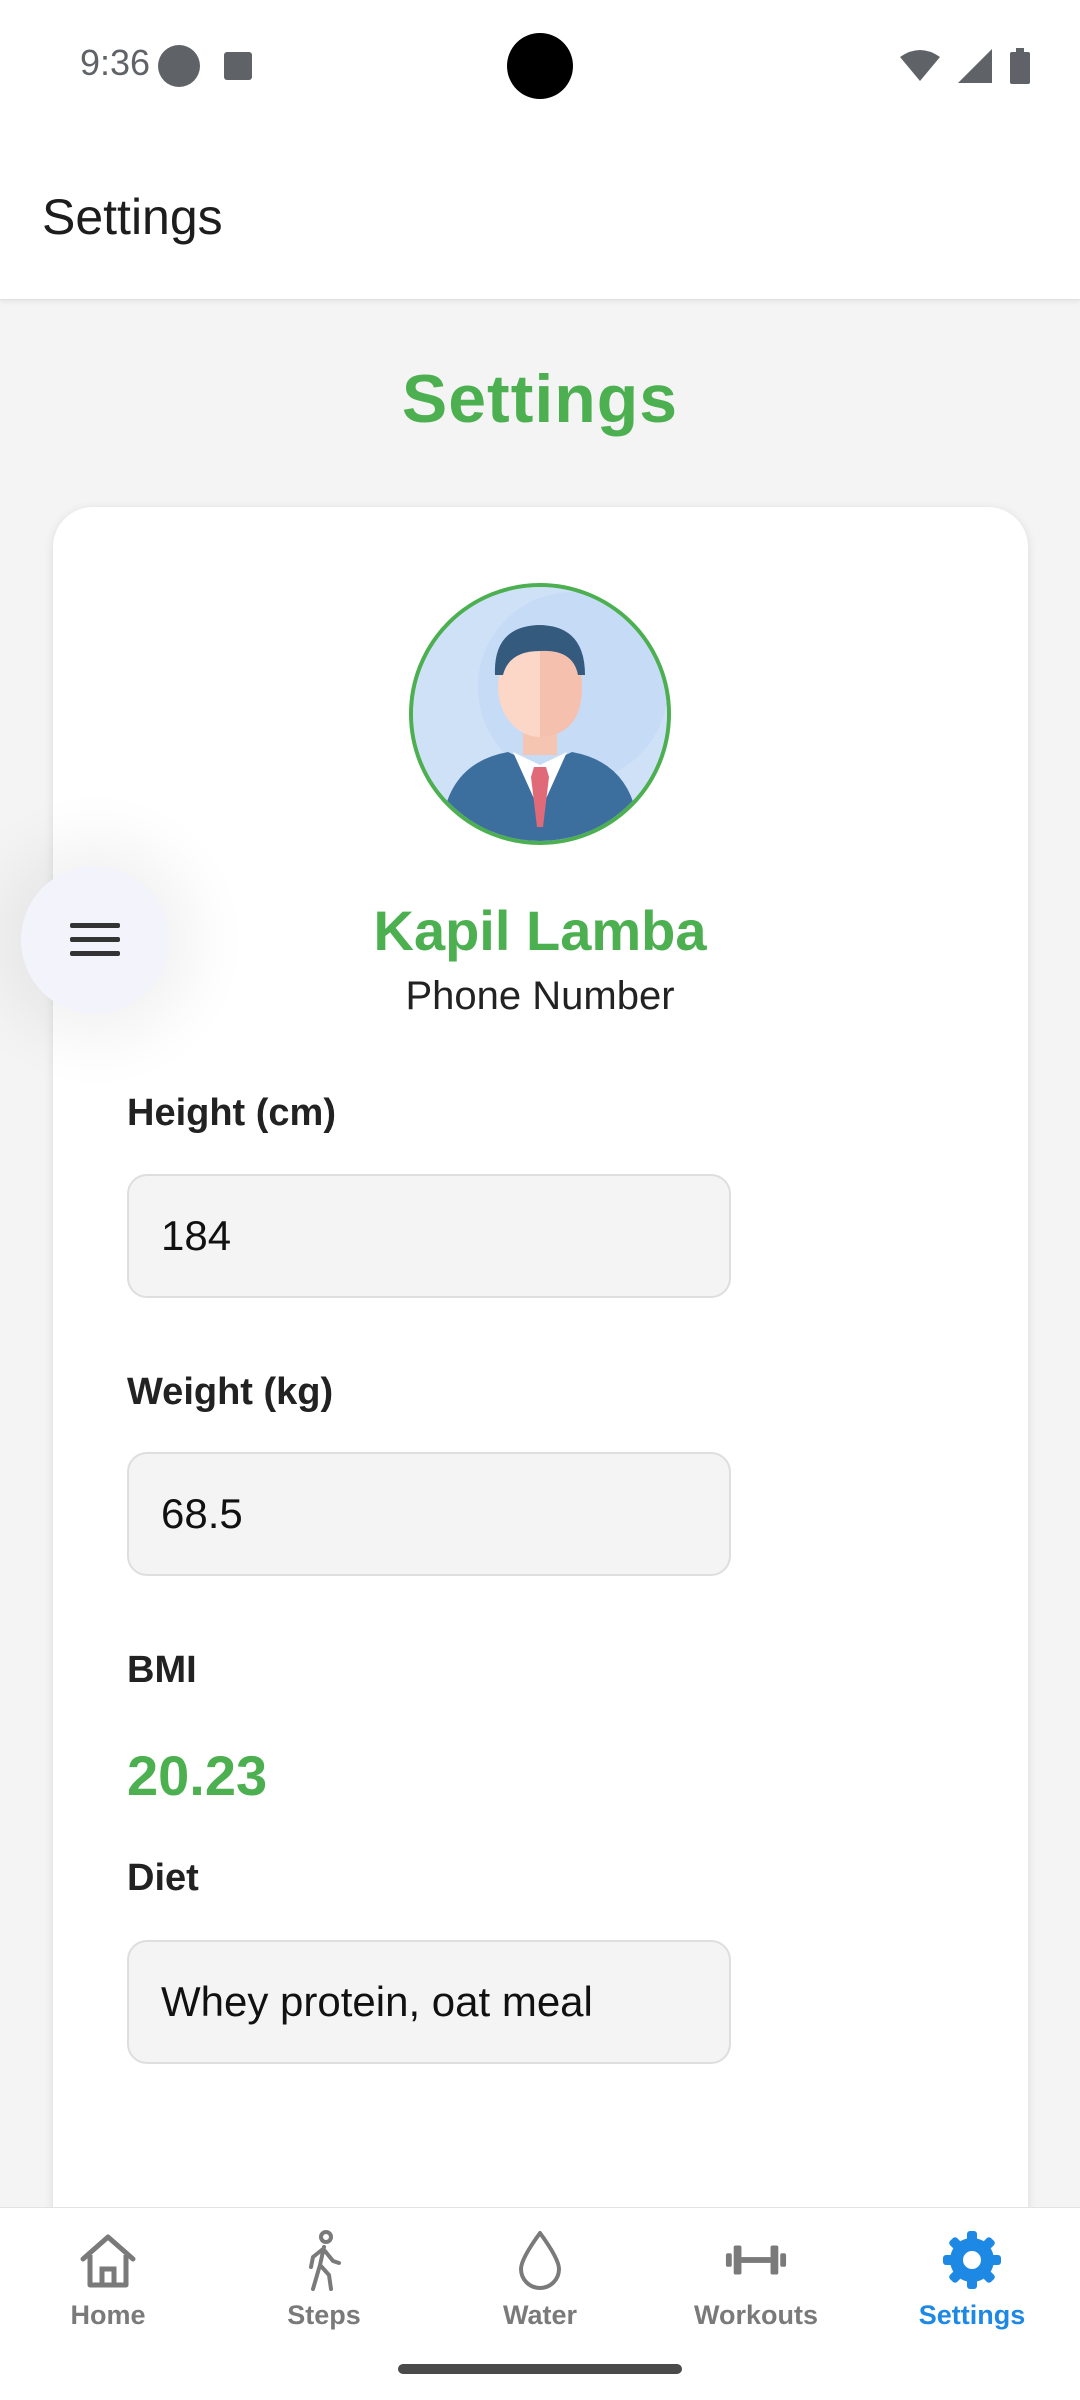 This screenshot has height=2400, width=1080. I want to click on nav-home: Home, so click(108, 2304).